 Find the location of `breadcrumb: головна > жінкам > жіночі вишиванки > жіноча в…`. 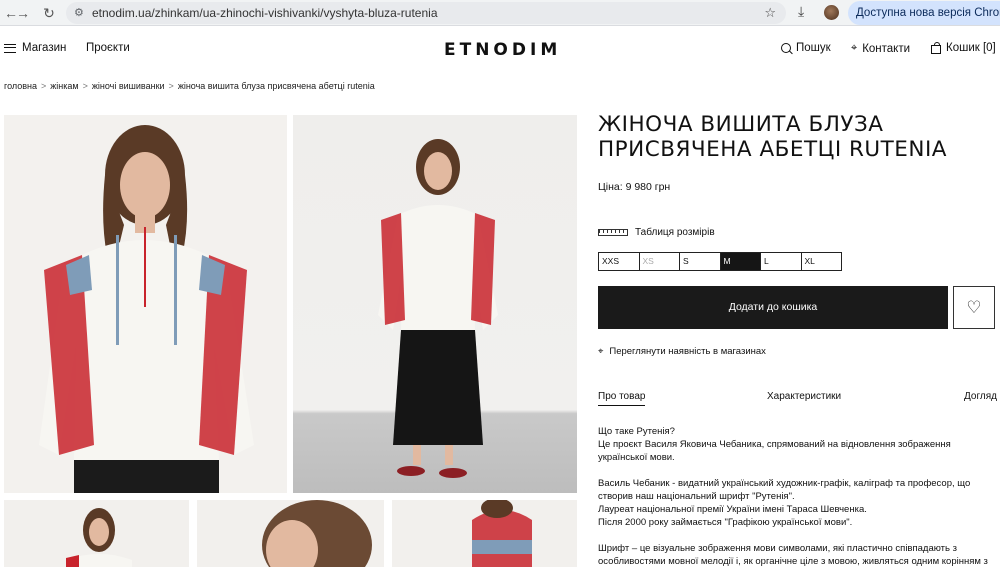

breadcrumb: головна > жінкам > жіночі вишиванки > жіноча в… is located at coordinates (189, 86).